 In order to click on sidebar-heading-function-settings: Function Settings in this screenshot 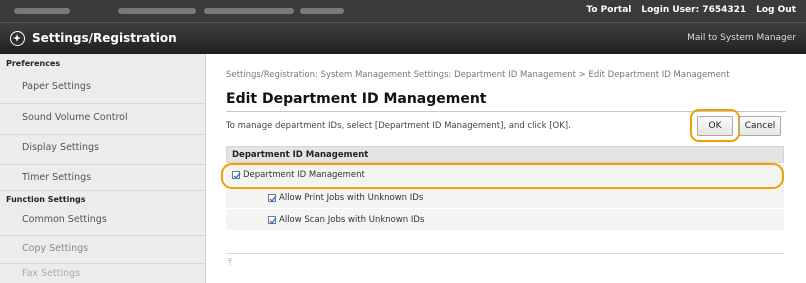, I will do `click(46, 199)`.